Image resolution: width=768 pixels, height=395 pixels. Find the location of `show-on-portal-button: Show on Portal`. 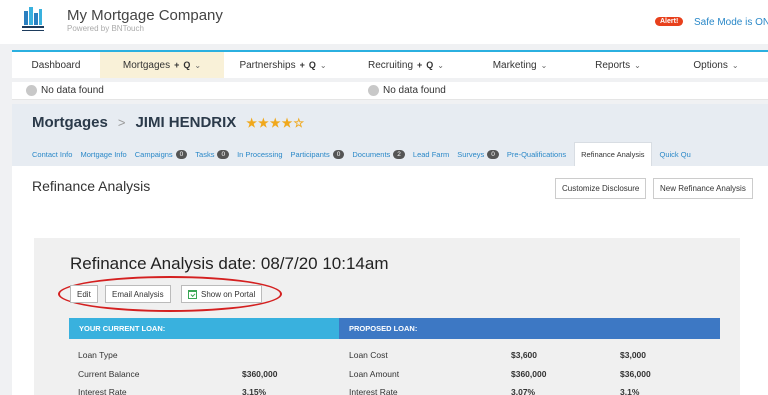

show-on-portal-button: Show on Portal is located at coordinates (222, 294).